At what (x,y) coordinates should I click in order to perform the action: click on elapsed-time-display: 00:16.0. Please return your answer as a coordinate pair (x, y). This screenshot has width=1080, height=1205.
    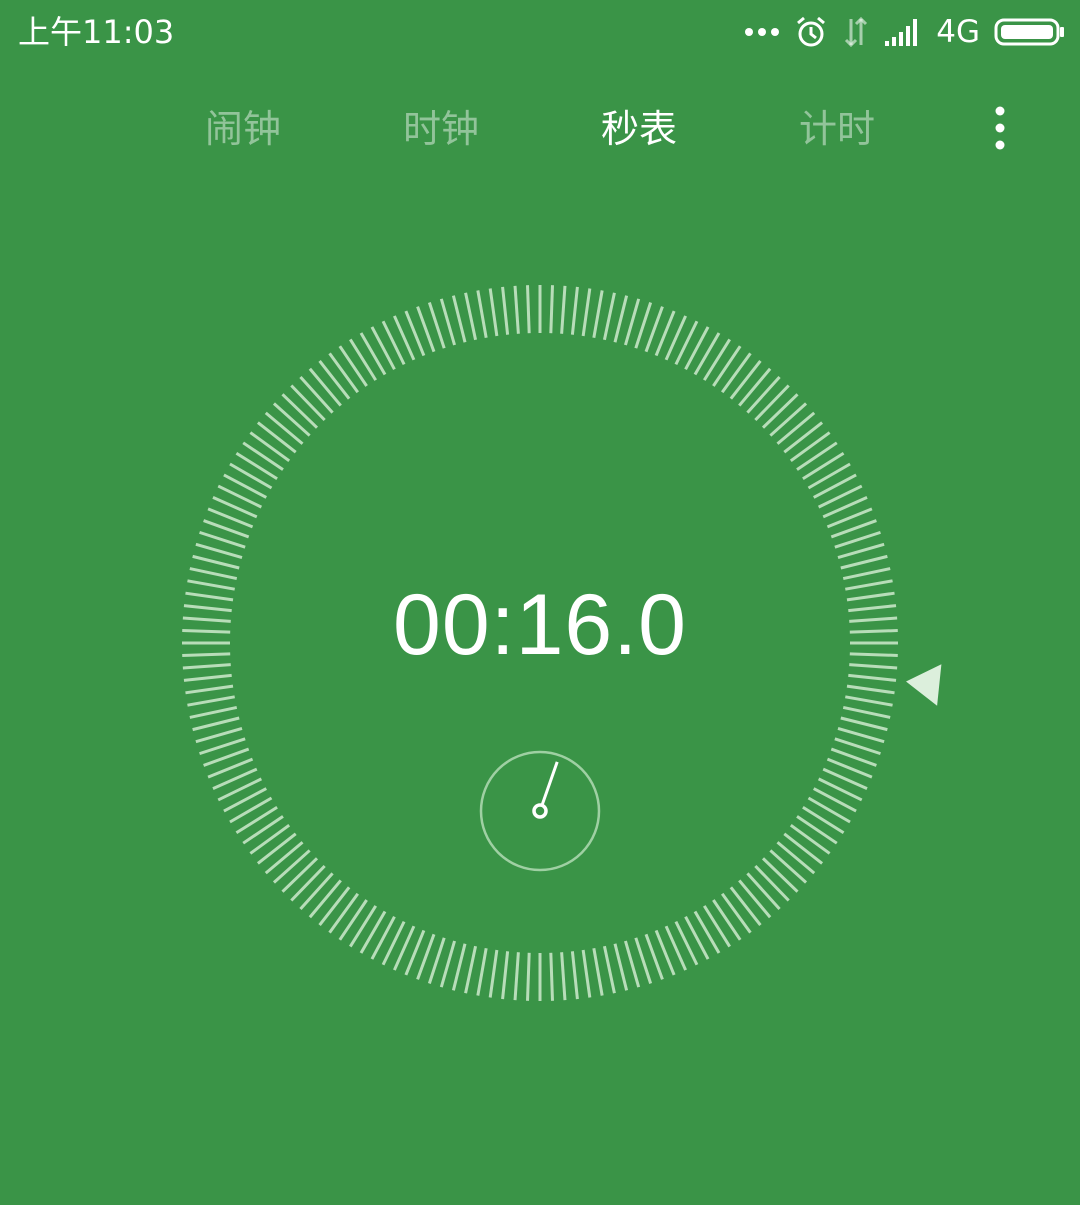
    Looking at the image, I should click on (540, 625).